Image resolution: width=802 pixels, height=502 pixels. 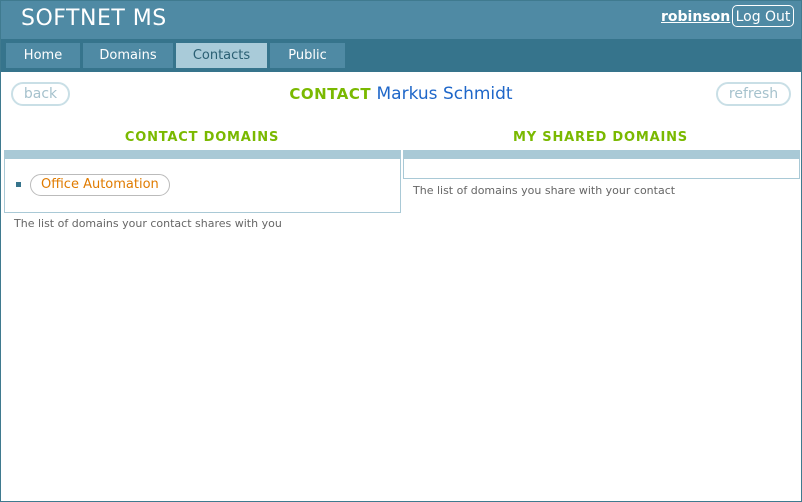 I want to click on nav-bar: Home Domains Contacts Public, so click(x=401, y=55).